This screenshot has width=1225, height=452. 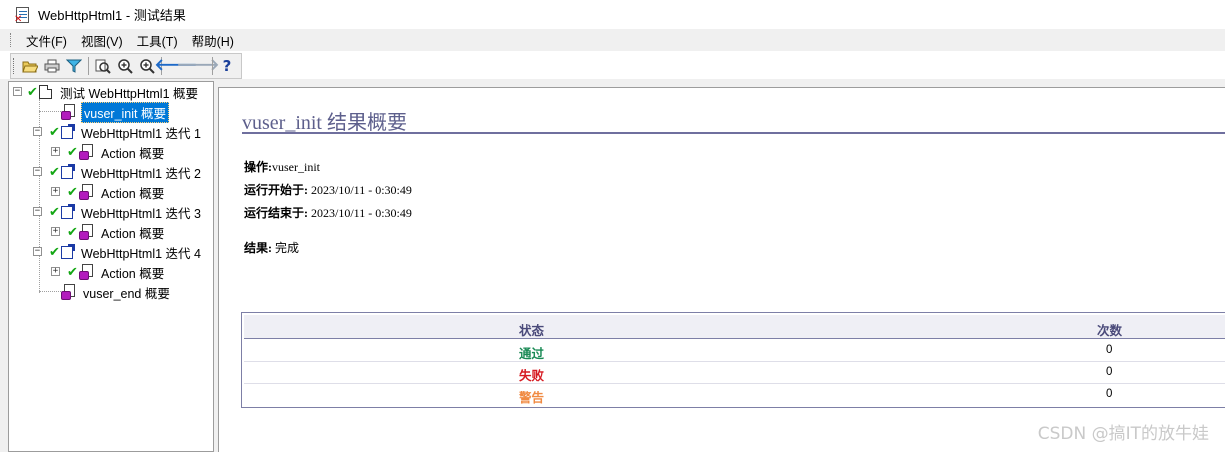 I want to click on tree-node-iteration-1: − ✔ WebHttpHtml1 迭代 1, so click(x=118, y=132).